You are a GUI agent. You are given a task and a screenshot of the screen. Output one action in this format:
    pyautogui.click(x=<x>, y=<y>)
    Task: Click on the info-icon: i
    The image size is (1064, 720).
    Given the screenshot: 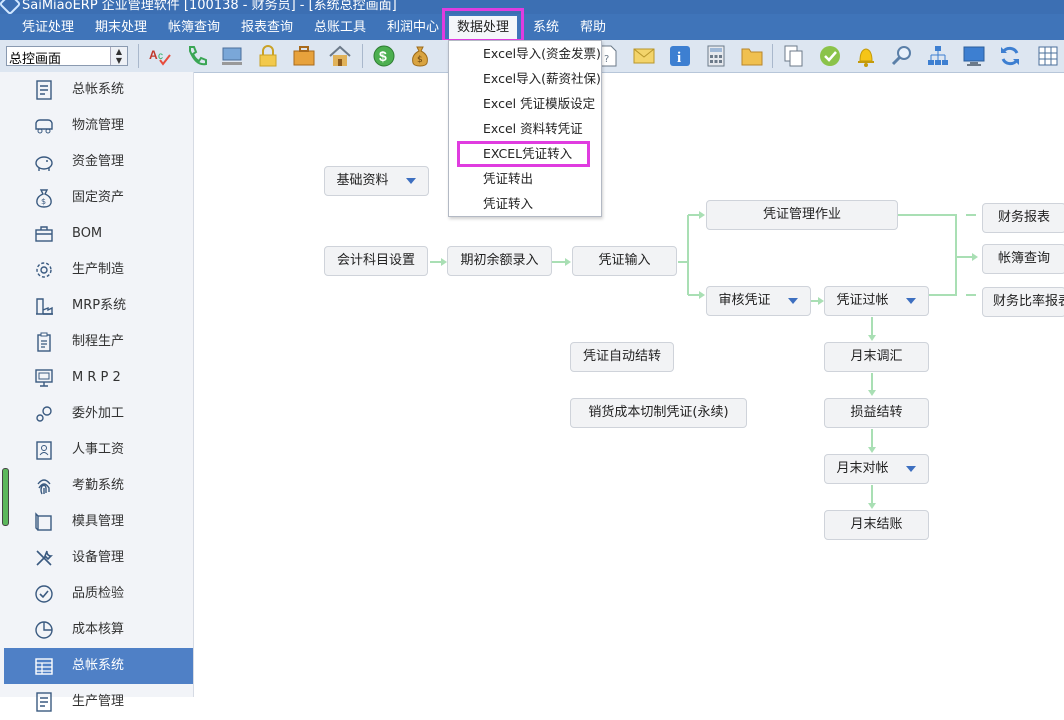 What is the action you would take?
    pyautogui.click(x=680, y=56)
    